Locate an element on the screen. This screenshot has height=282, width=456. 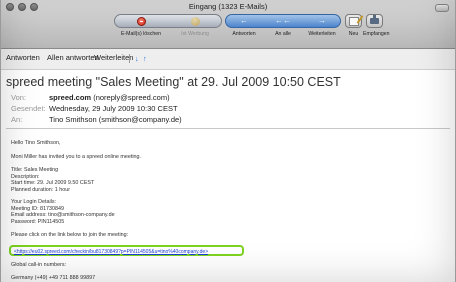
delete-button is located at coordinates (141, 21).